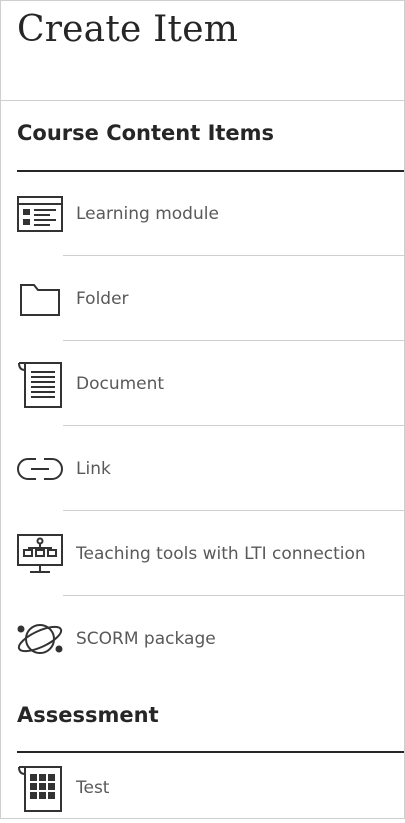  Describe the element at coordinates (210, 136) in the screenshot. I see `section-heading-course-content: Course Content Items` at that location.